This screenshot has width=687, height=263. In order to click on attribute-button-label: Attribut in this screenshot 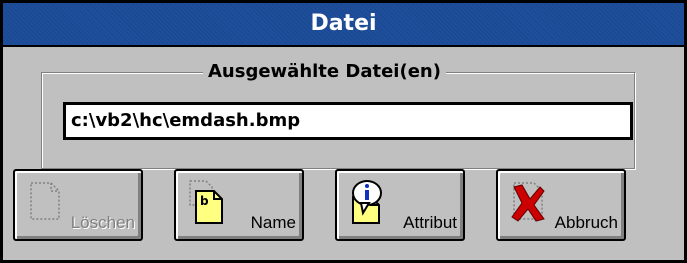, I will do `click(430, 222)`.